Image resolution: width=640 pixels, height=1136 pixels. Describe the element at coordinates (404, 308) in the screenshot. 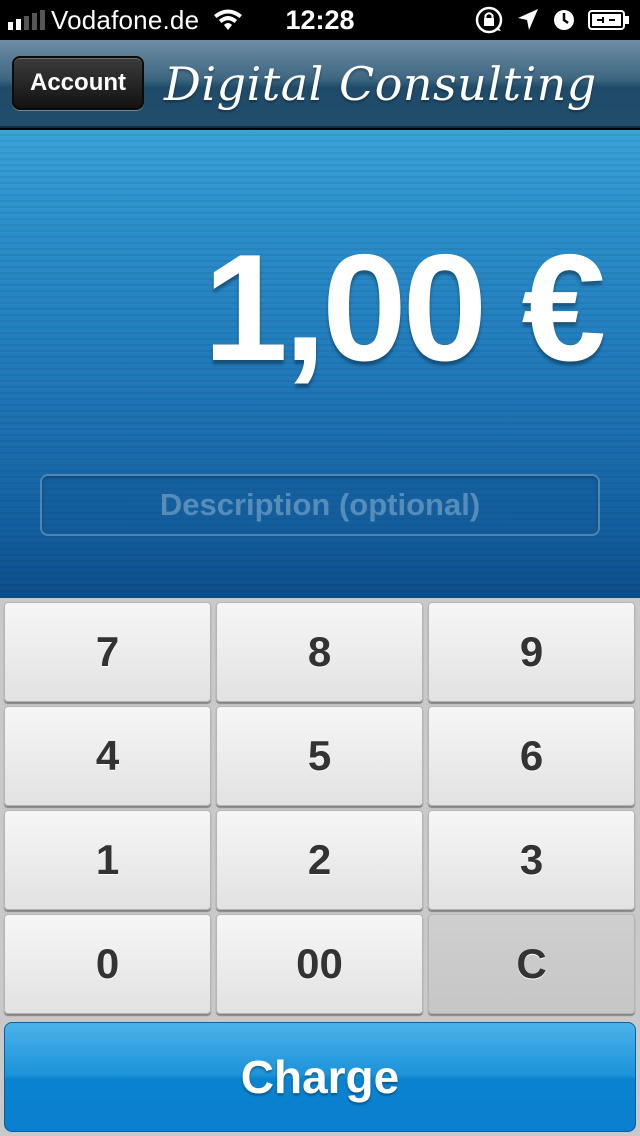

I see `amount-display: 1,00 €` at that location.